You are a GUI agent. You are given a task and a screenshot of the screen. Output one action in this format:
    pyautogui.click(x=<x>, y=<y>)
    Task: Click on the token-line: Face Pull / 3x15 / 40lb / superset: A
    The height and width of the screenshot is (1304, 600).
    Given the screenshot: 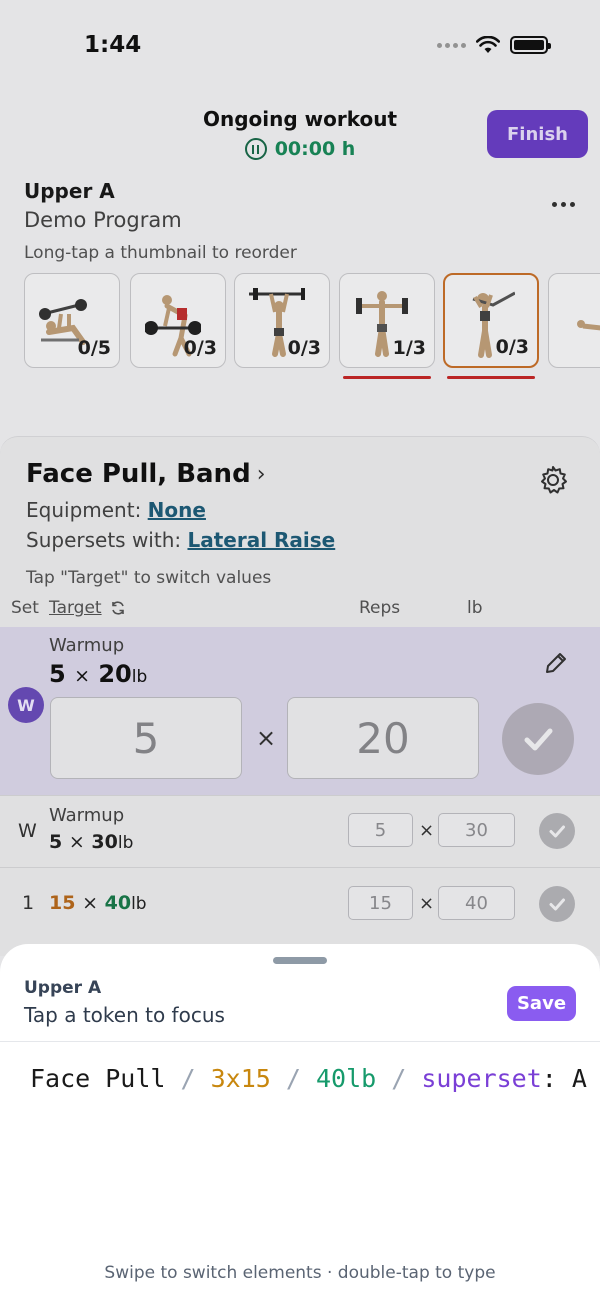 What is the action you would take?
    pyautogui.click(x=308, y=1078)
    